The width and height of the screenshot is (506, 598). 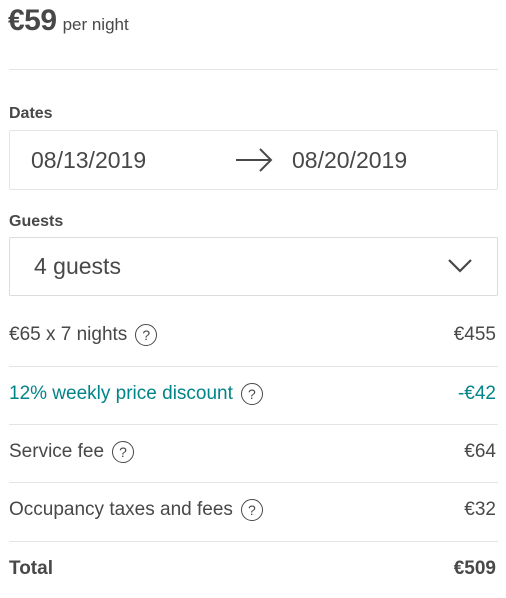 I want to click on total-row: Total €509, so click(x=253, y=569).